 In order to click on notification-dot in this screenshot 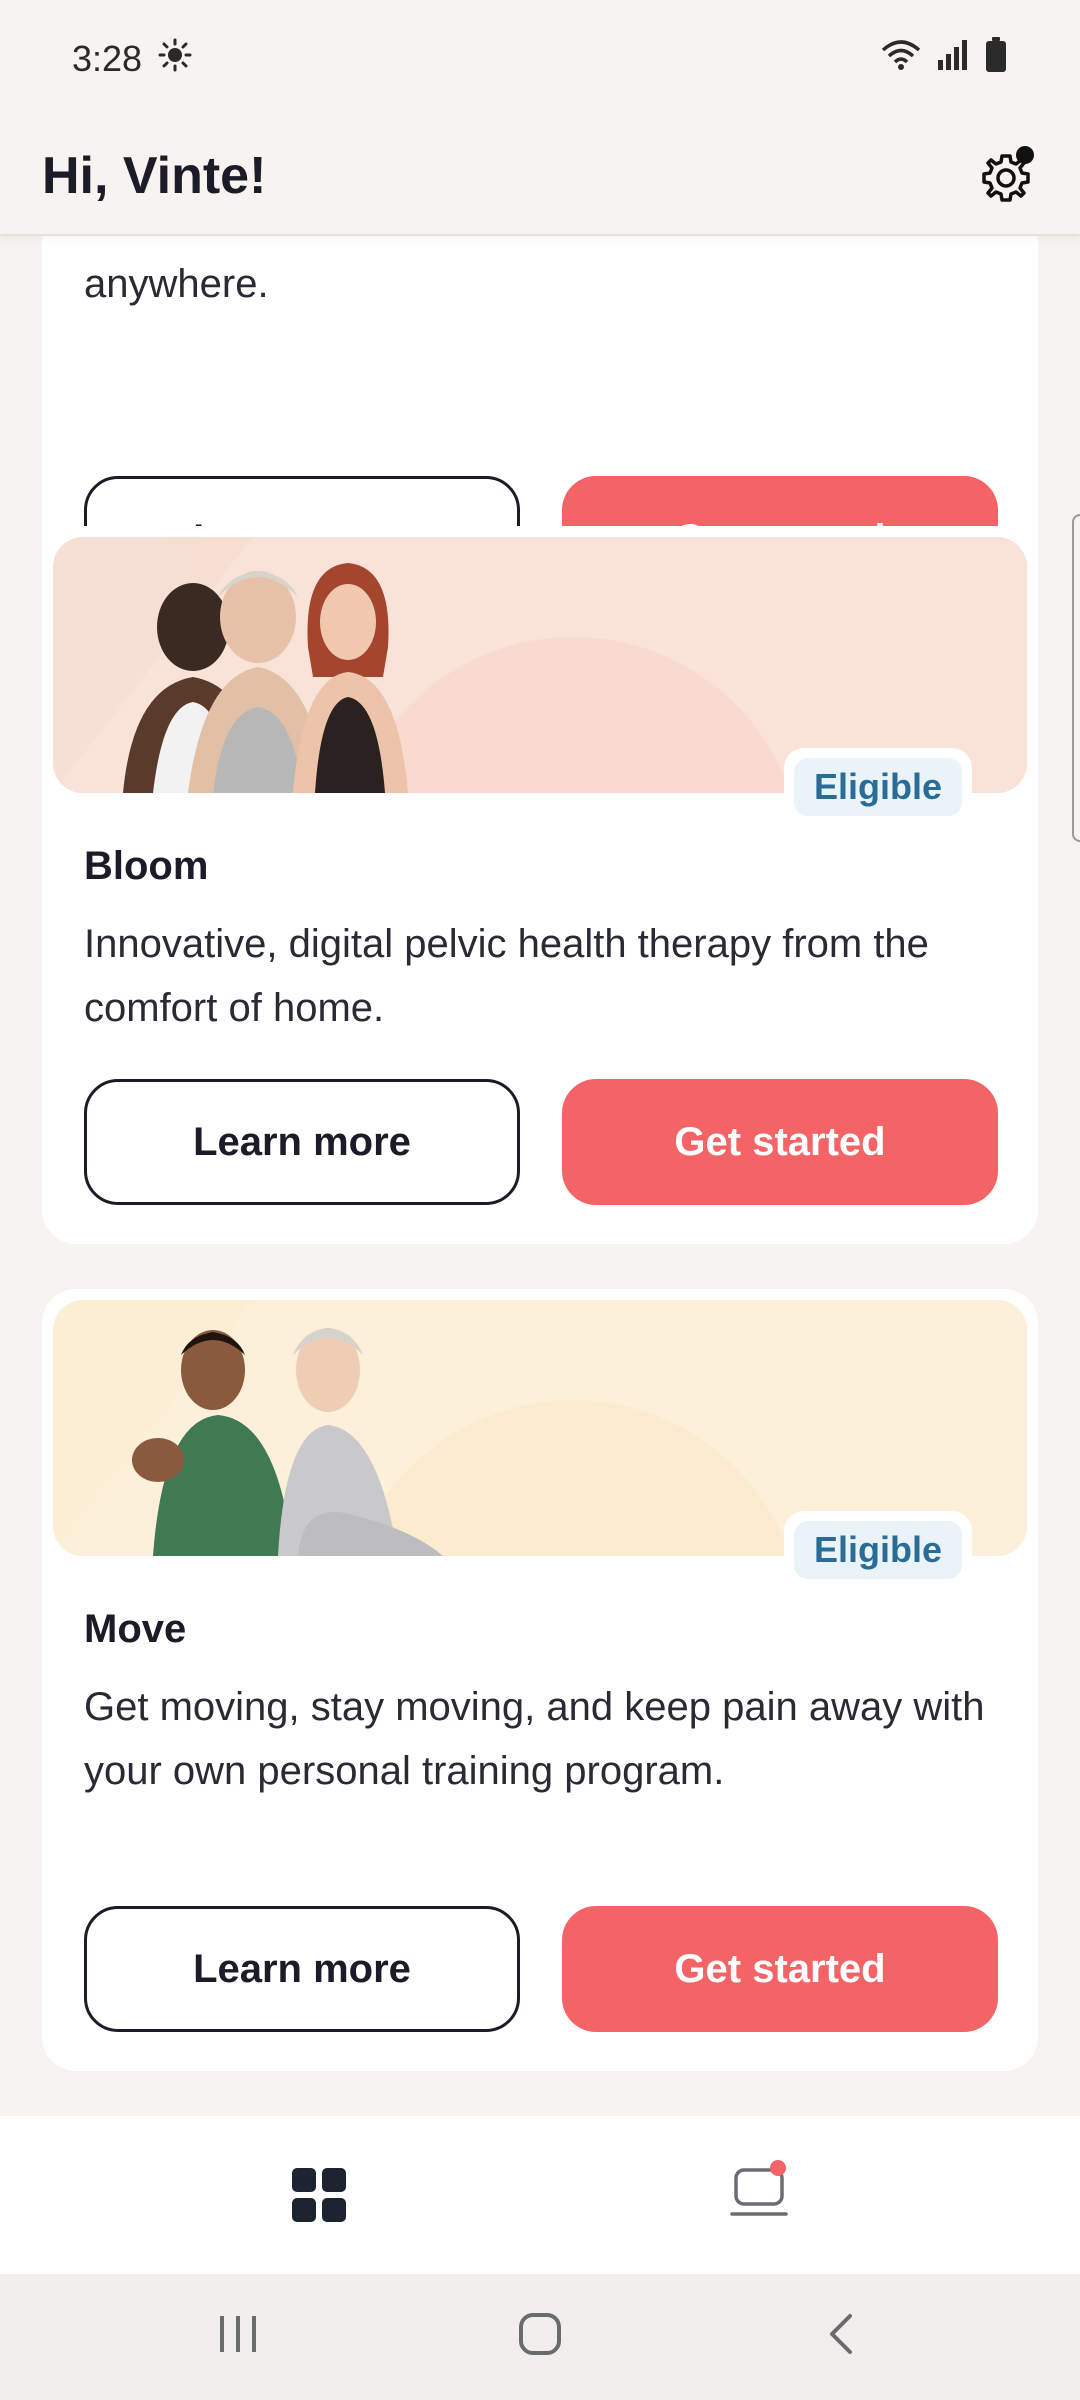, I will do `click(1025, 155)`.